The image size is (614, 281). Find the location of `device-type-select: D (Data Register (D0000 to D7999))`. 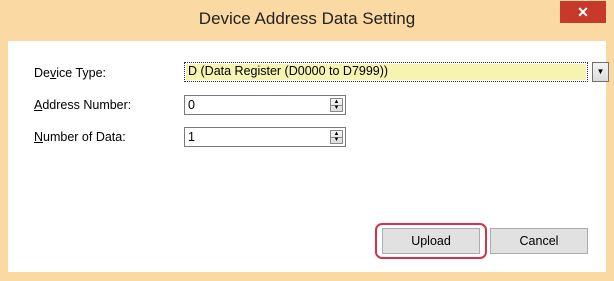

device-type-select: D (Data Register (D0000 to D7999)) is located at coordinates (386, 72).